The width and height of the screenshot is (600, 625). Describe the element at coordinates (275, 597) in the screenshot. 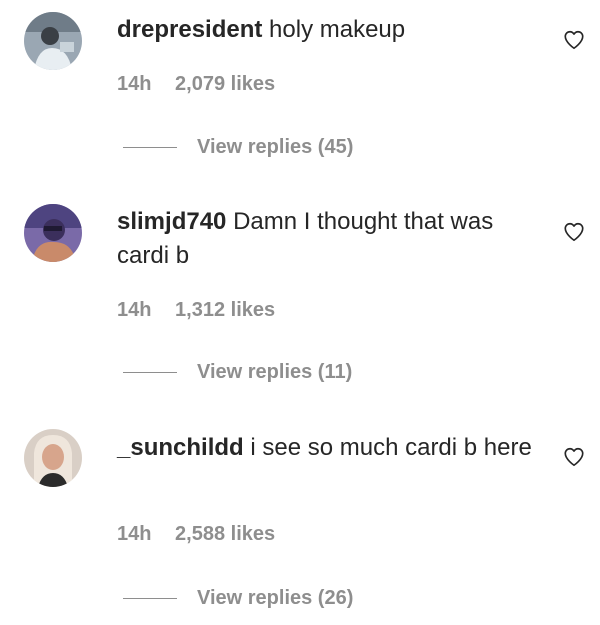

I see `view-replies-label: View replies (26)` at that location.